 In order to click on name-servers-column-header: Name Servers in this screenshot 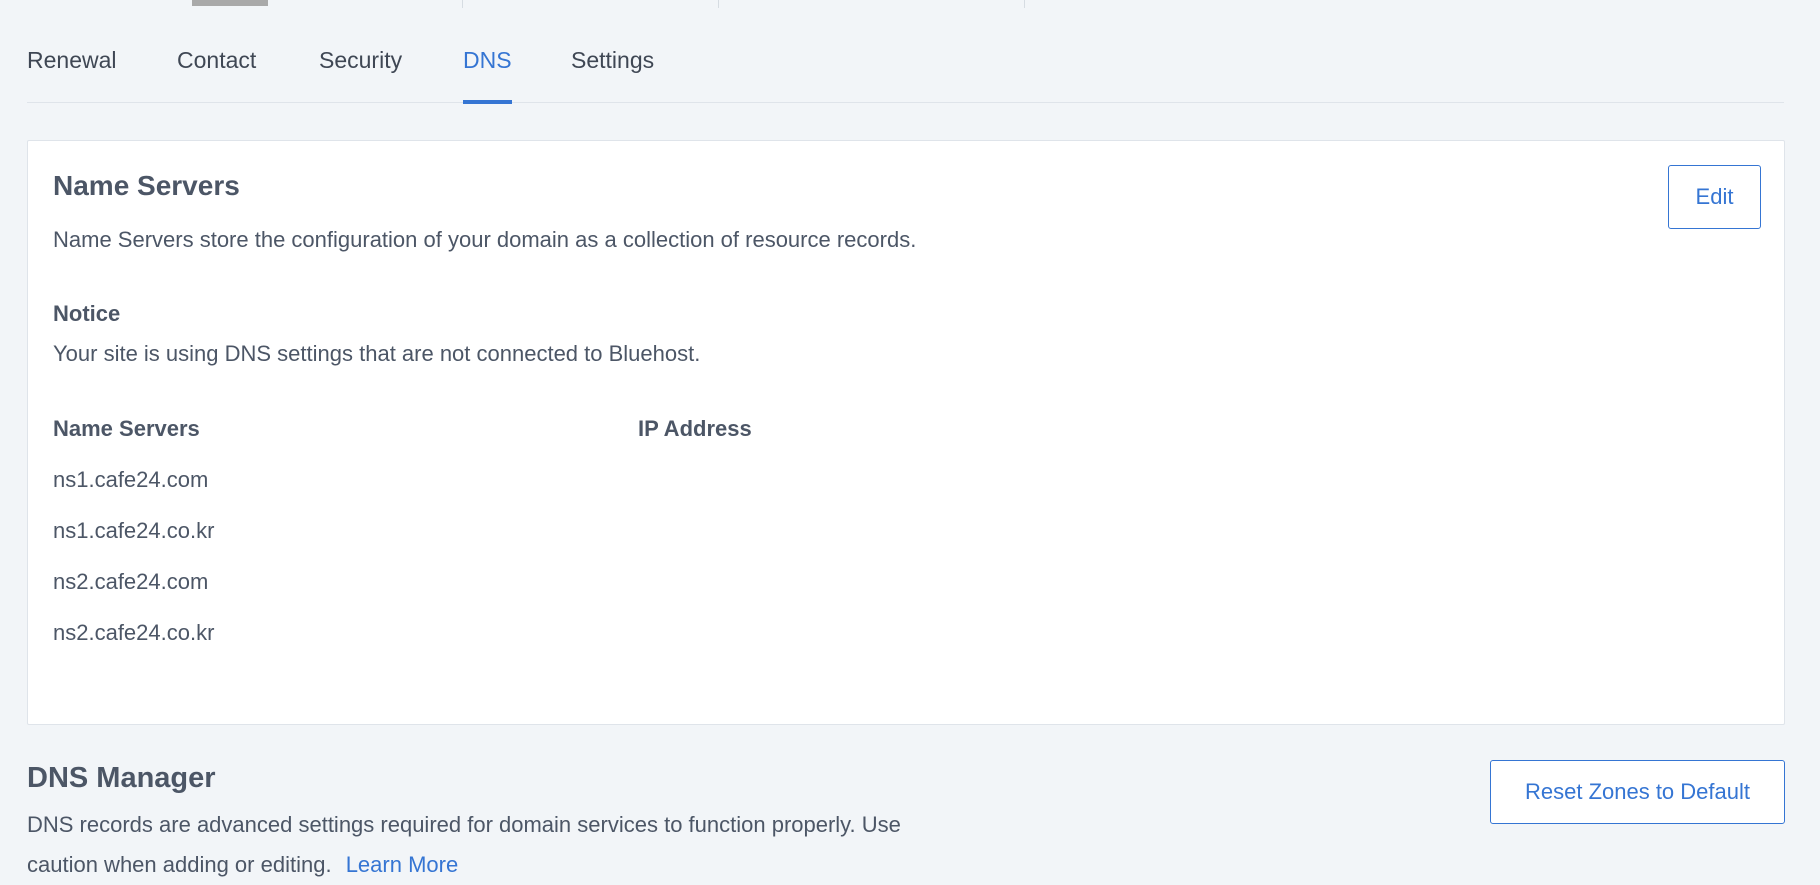, I will do `click(126, 428)`.